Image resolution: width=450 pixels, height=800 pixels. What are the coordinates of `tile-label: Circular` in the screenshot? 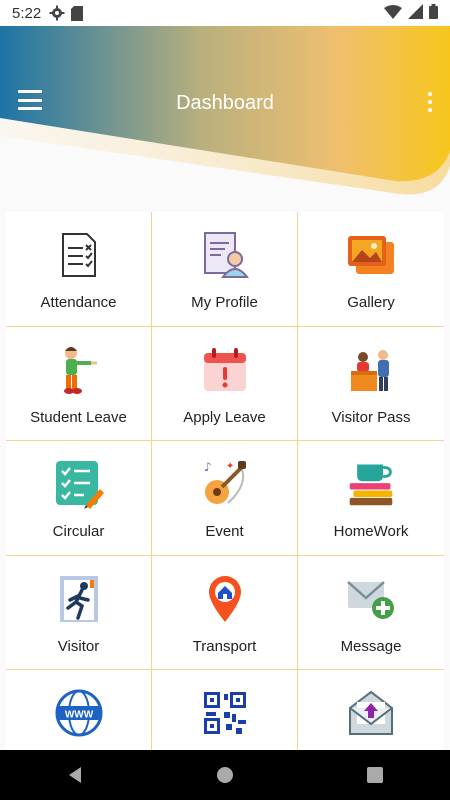 It's located at (78, 531).